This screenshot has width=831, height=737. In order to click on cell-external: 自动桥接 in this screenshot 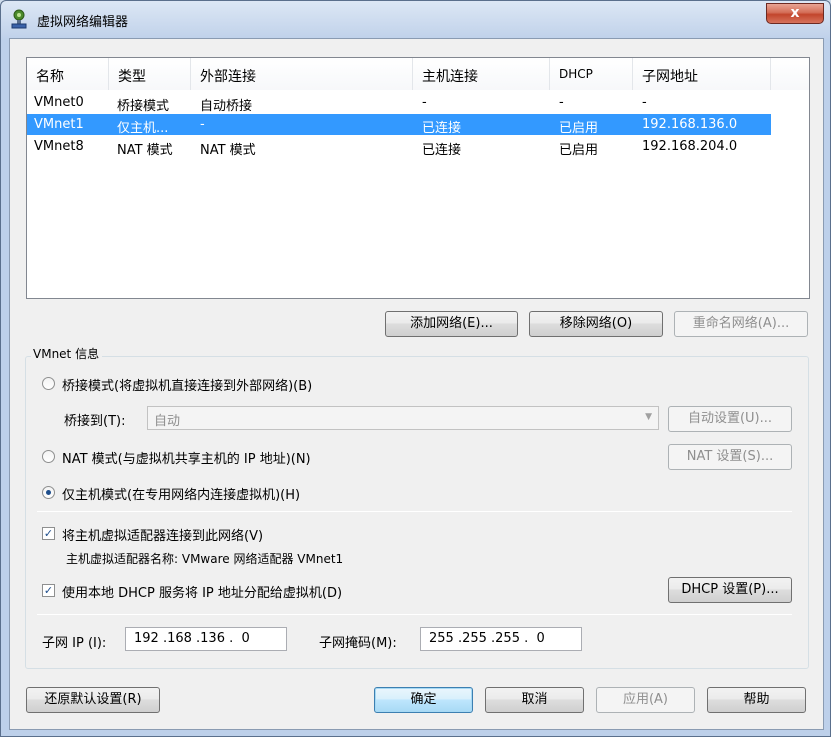, I will do `click(226, 106)`.